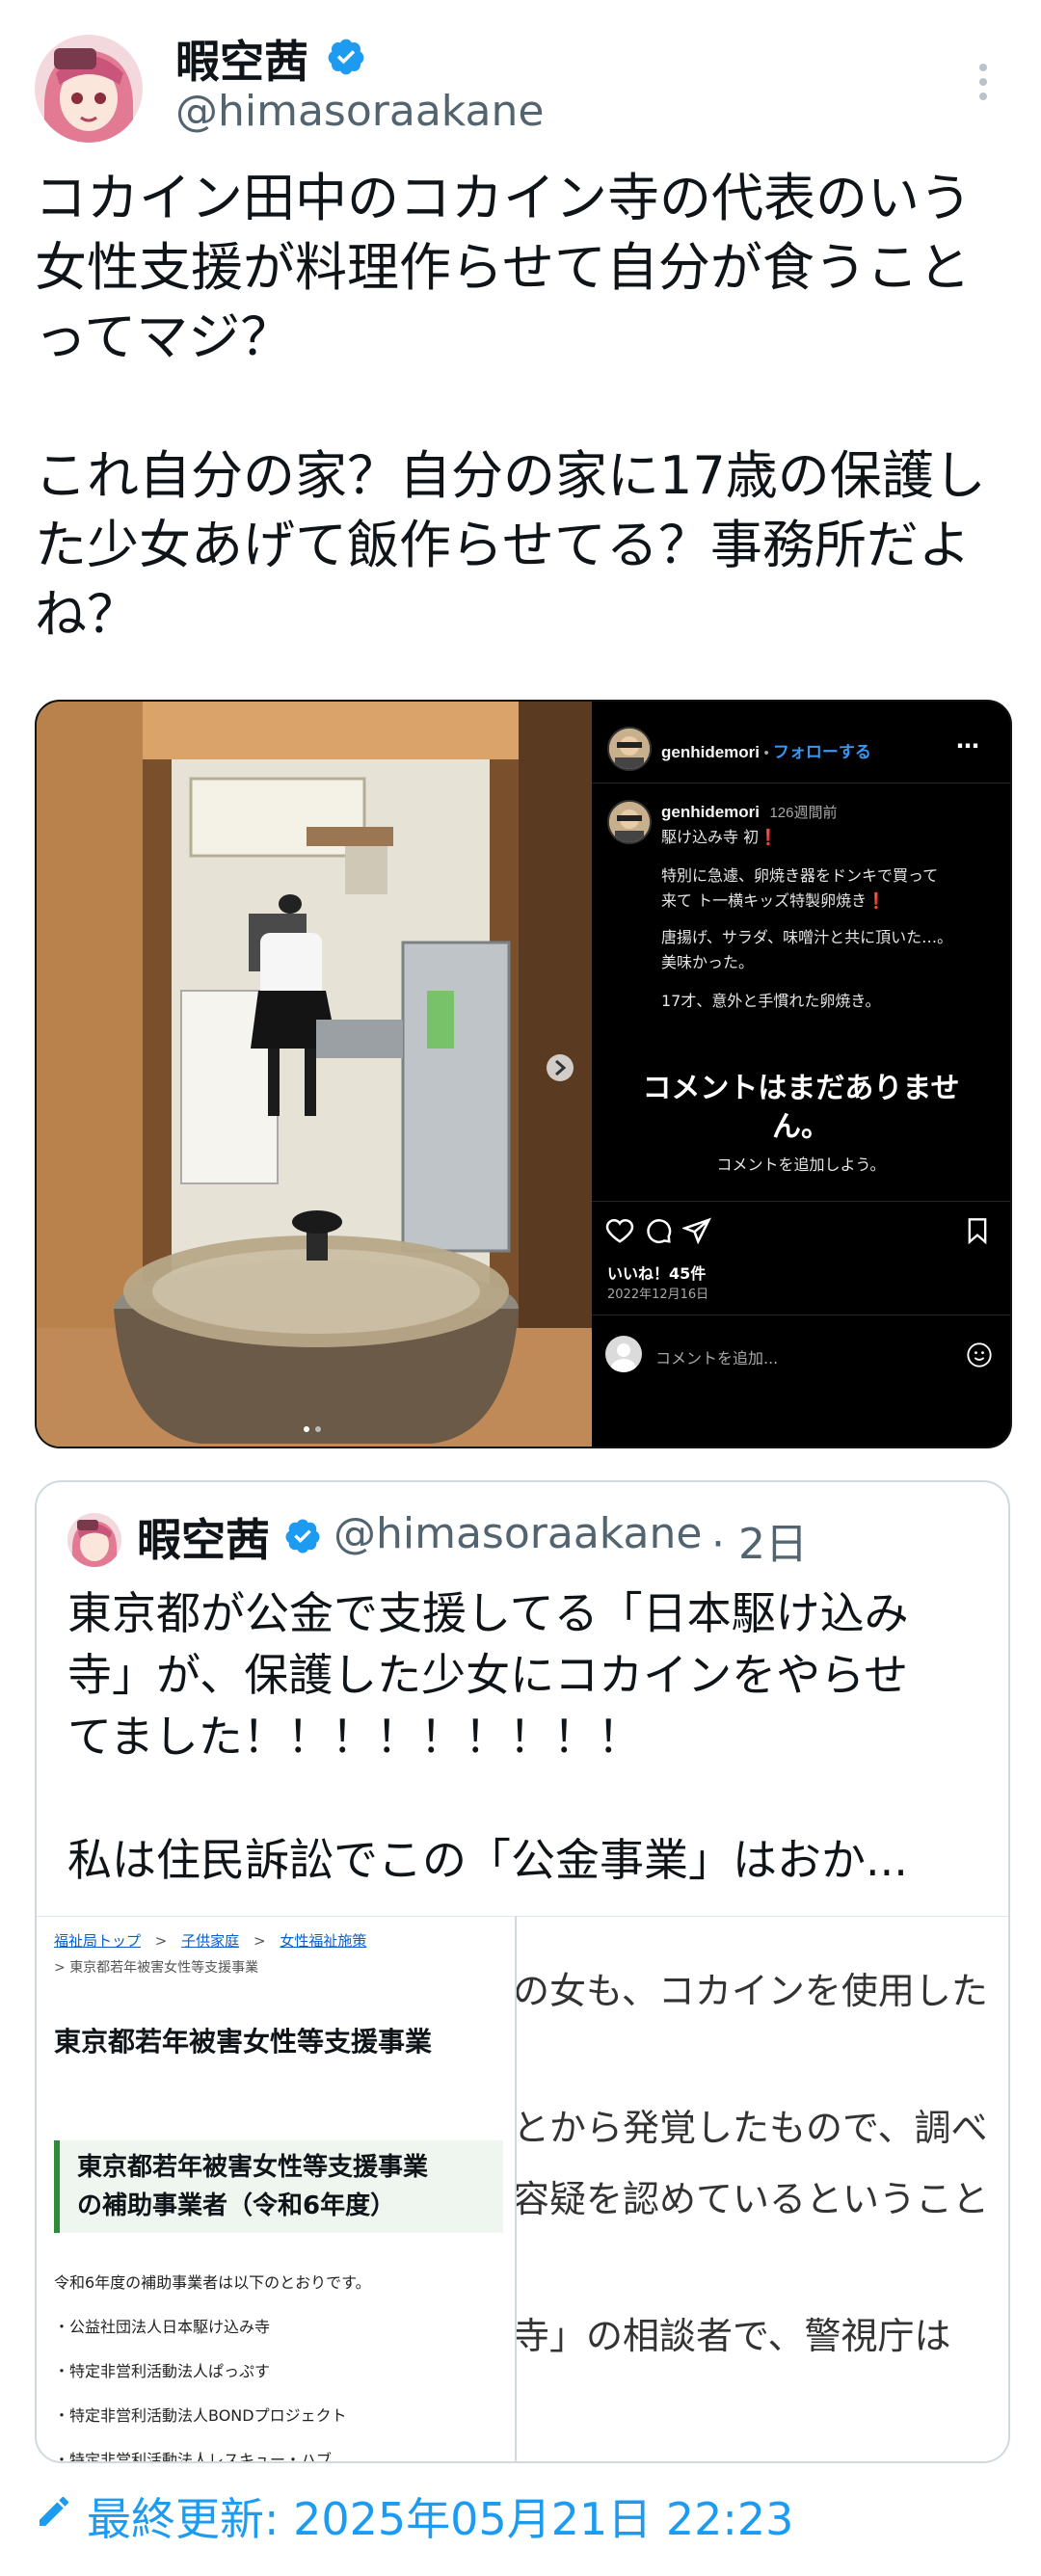 This screenshot has height=2576, width=1041. What do you see at coordinates (801, 1108) in the screenshot?
I see `ig-no-comments: コメントはまだありませ ん。` at bounding box center [801, 1108].